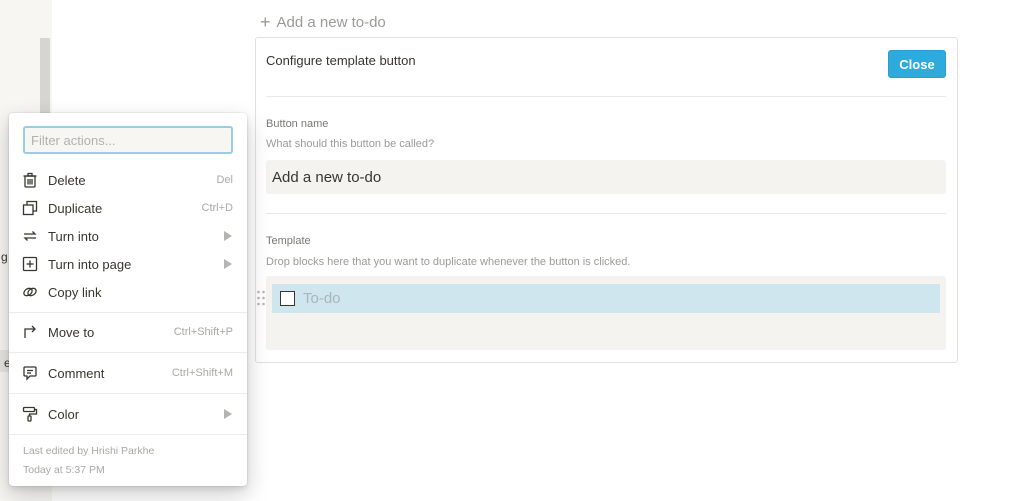 Image resolution: width=1024 pixels, height=501 pixels. Describe the element at coordinates (217, 208) in the screenshot. I see `menu-item-shortcut: Ctrl+D` at that location.